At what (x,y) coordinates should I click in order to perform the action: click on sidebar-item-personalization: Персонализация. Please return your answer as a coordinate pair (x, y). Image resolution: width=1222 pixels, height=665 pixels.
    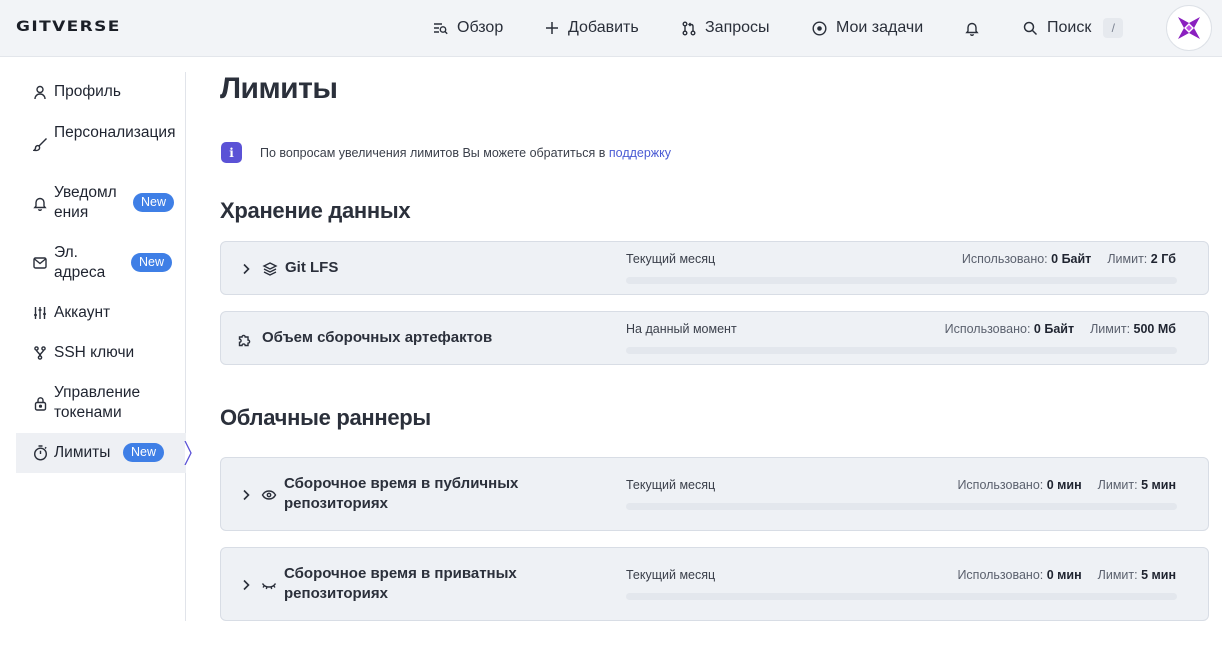
    Looking at the image, I should click on (101, 140).